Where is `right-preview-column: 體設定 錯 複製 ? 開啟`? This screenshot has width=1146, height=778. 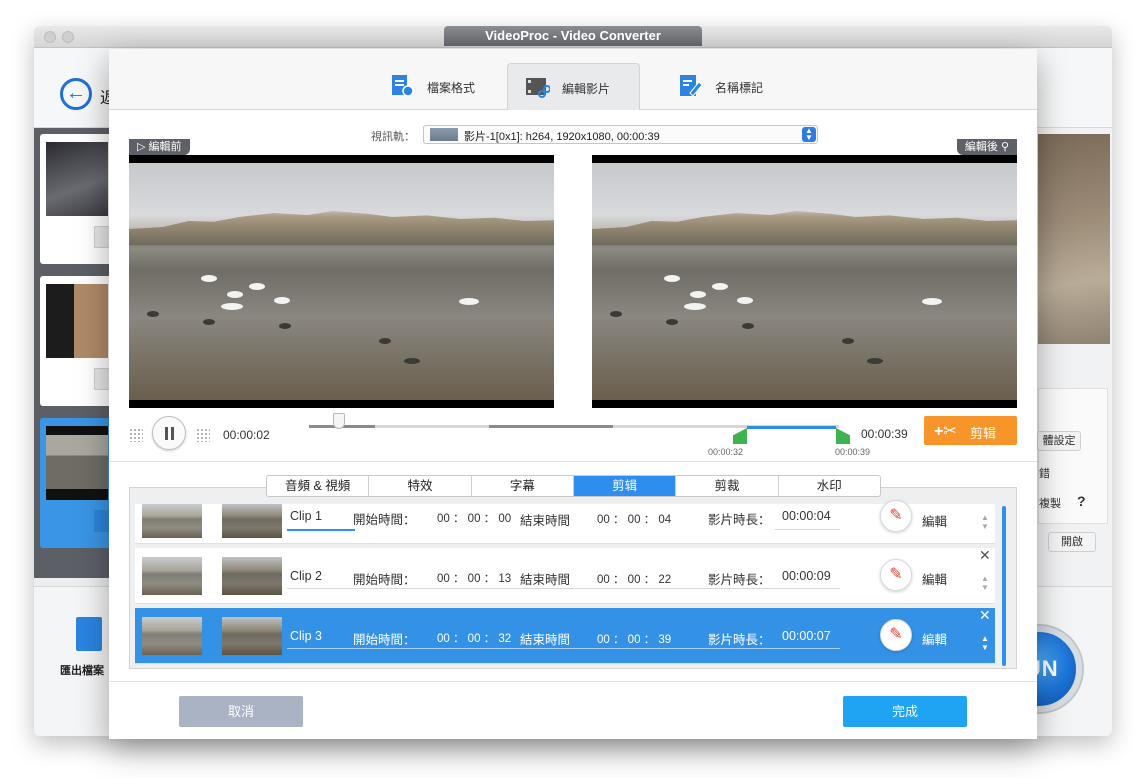
right-preview-column: 體設定 錯 複製 ? 開啟 is located at coordinates (1074, 363).